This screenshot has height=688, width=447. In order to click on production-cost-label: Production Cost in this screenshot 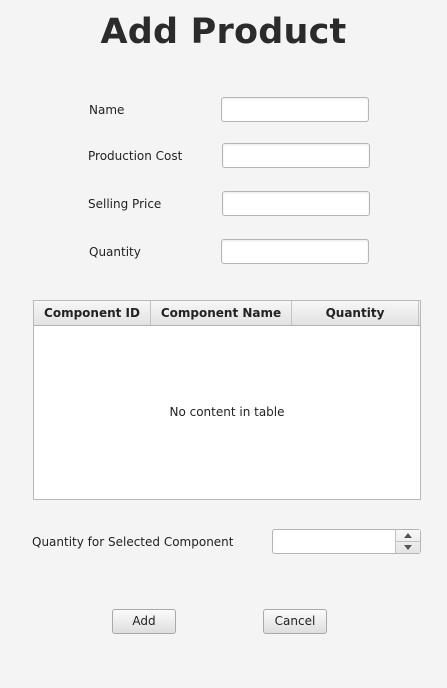, I will do `click(135, 156)`.